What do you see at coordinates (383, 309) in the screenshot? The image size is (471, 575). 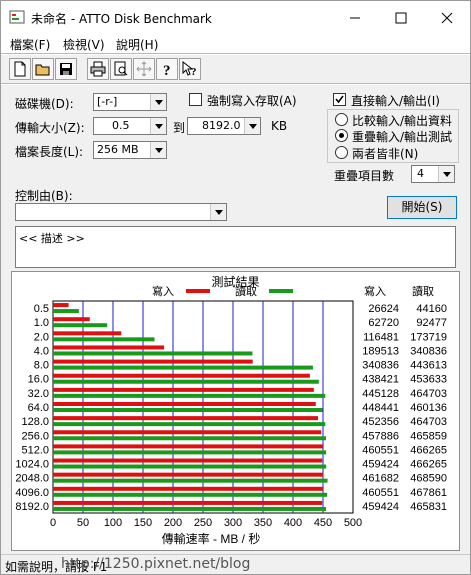 I see `value-write: 26624` at bounding box center [383, 309].